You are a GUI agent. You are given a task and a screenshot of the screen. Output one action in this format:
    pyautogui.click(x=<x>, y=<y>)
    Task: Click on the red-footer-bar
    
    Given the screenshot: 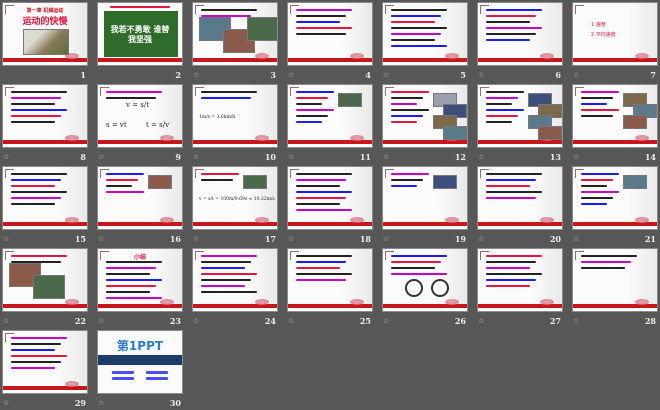 What is the action you would take?
    pyautogui.click(x=140, y=60)
    